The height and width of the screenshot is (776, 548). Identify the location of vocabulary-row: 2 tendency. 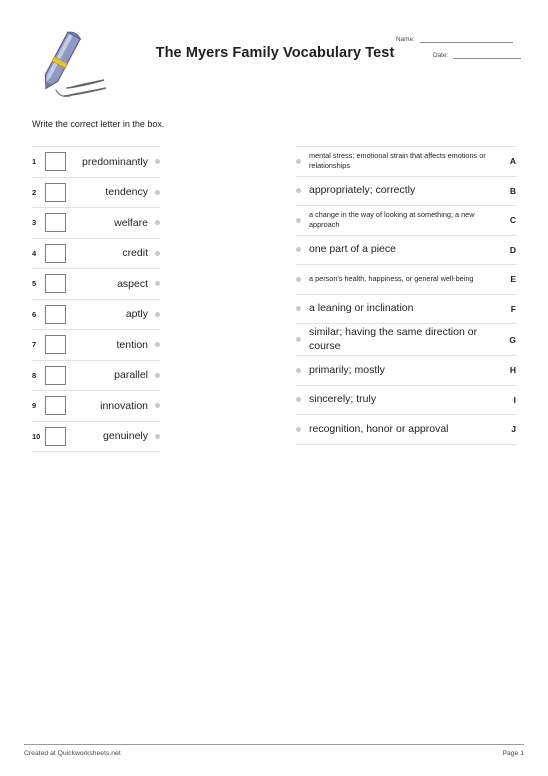
(96, 192).